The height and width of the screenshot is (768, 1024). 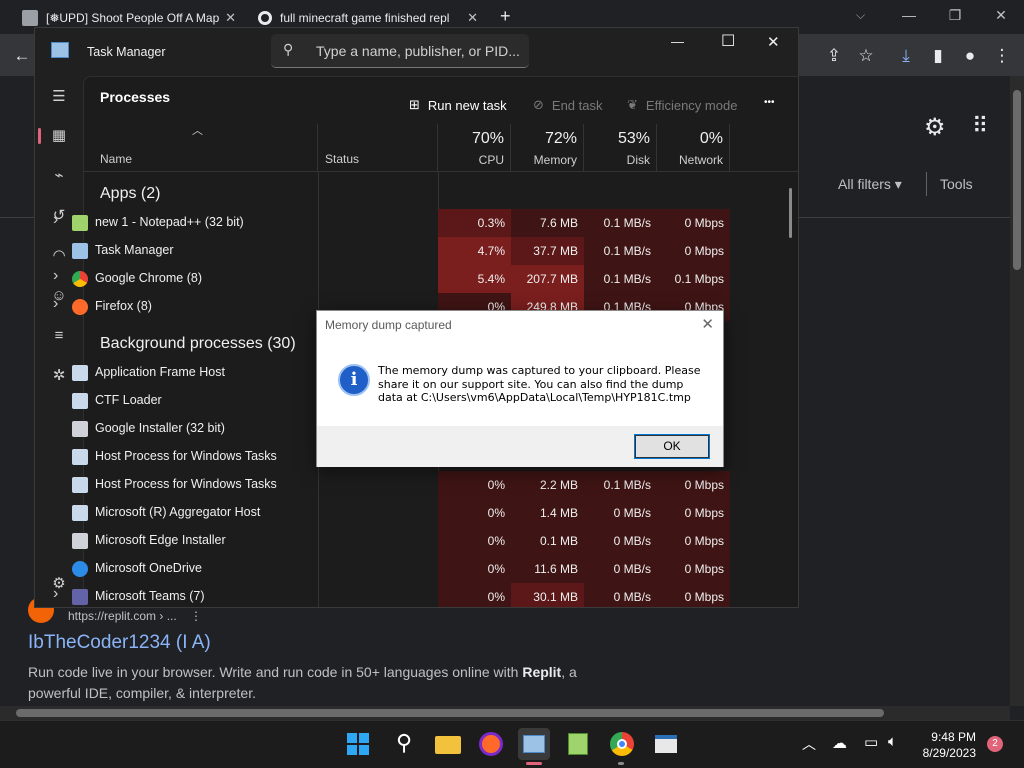 What do you see at coordinates (22, 56) in the screenshot?
I see `back-arrow-icon: ←` at bounding box center [22, 56].